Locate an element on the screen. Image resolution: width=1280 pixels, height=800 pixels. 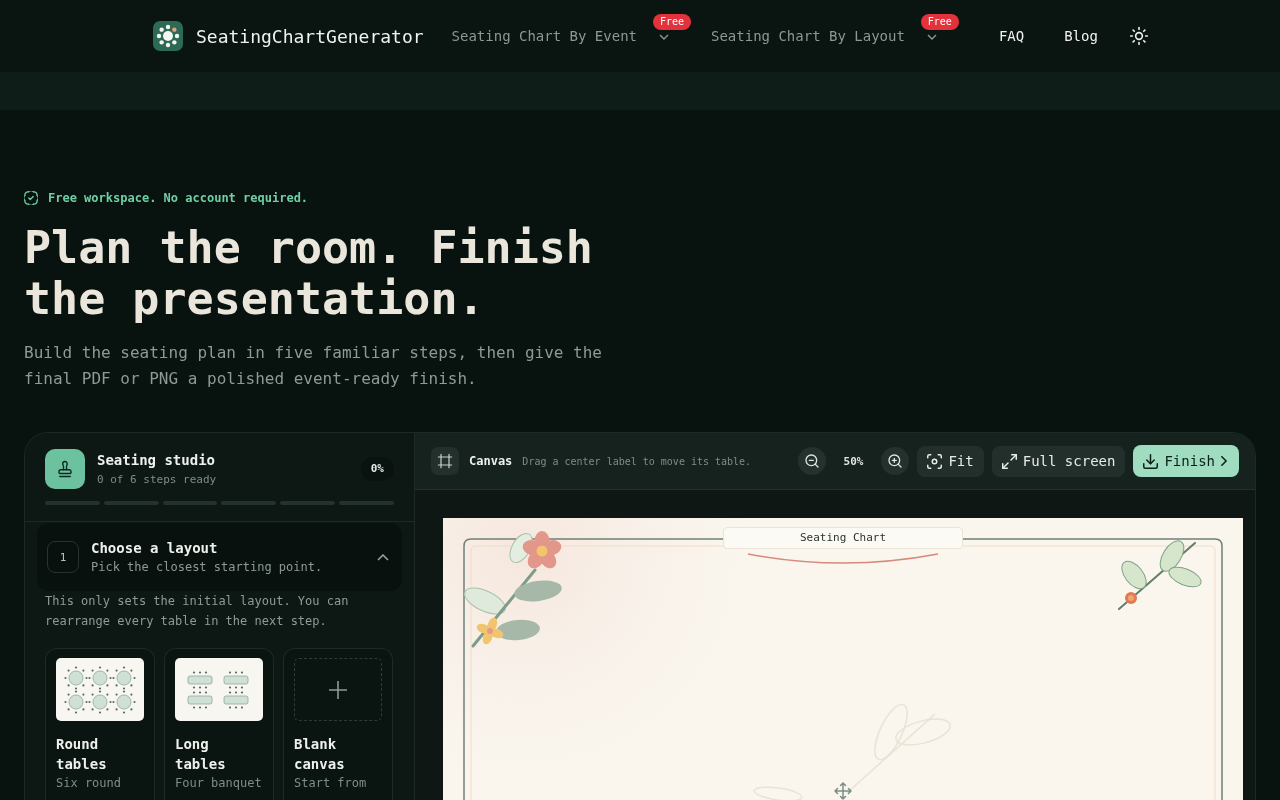
fit-button: Fit is located at coordinates (950, 461).